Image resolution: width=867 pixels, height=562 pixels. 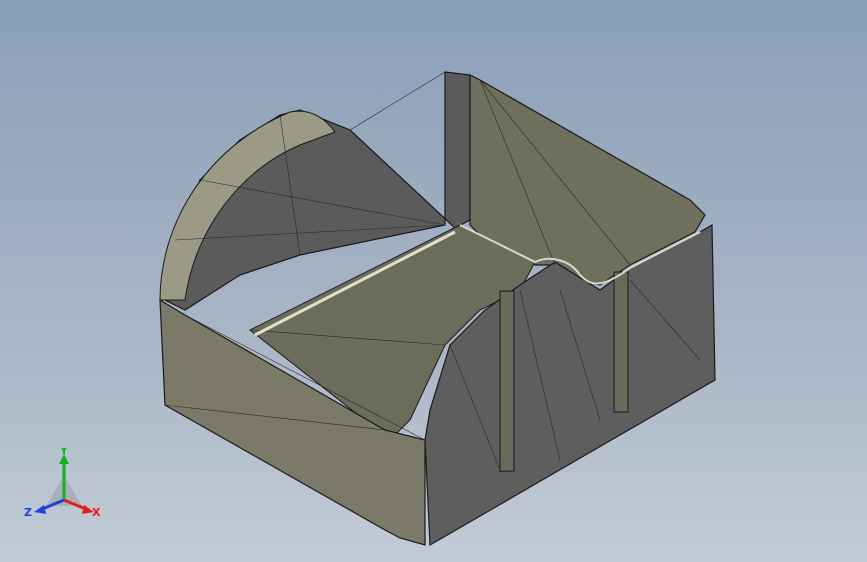 What do you see at coordinates (64, 486) in the screenshot?
I see `orientation-triad: Y X Z` at bounding box center [64, 486].